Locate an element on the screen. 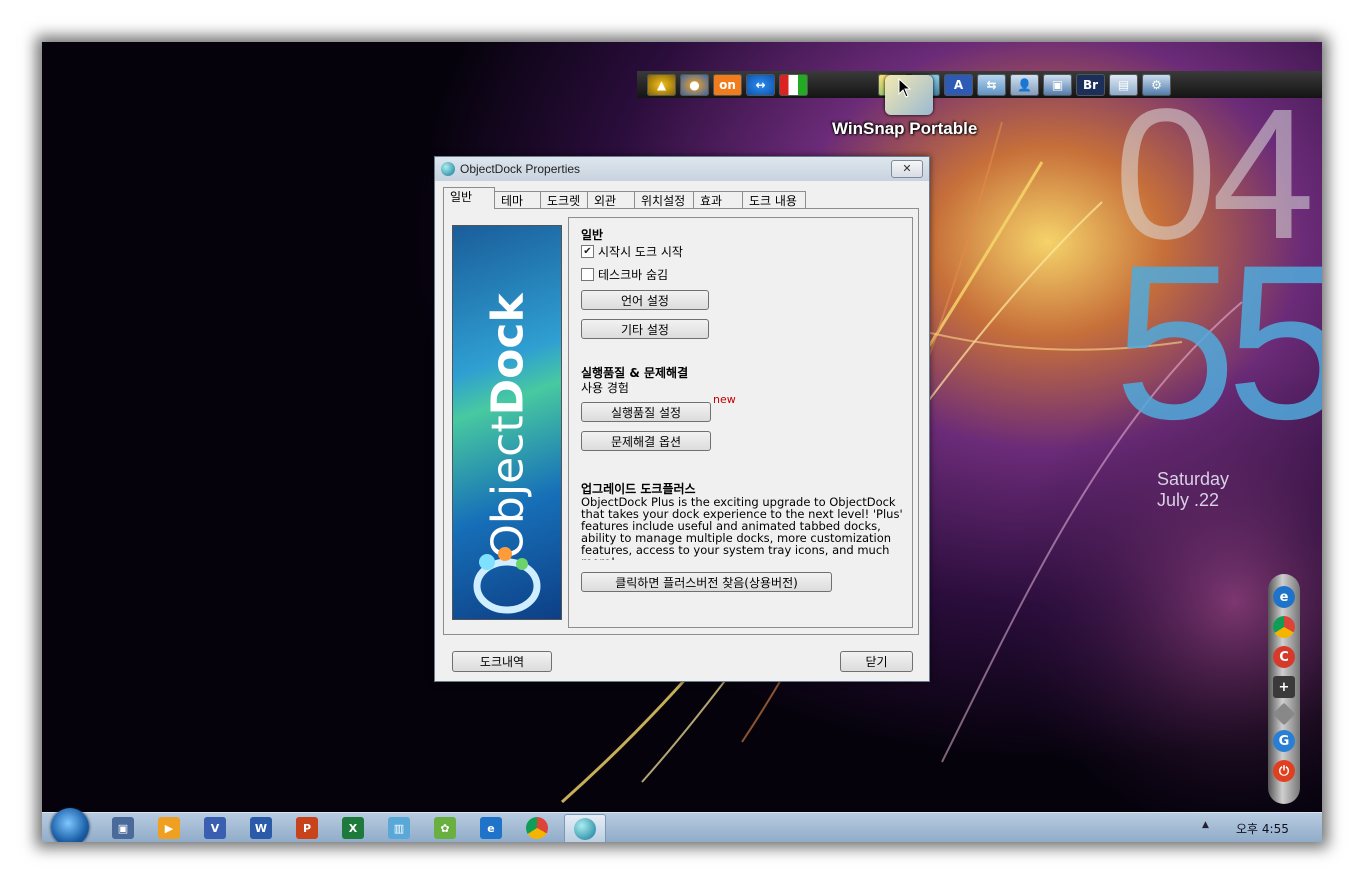 This screenshot has height=884, width=1364. word-icon: W is located at coordinates (261, 828).